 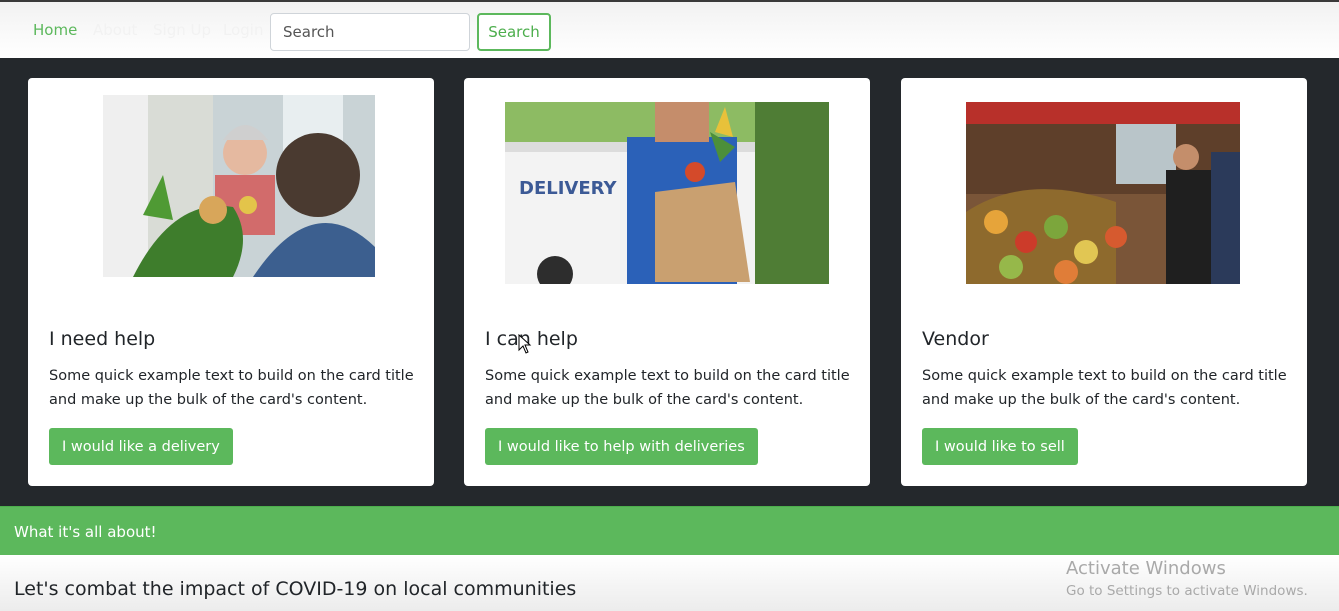 What do you see at coordinates (141, 446) in the screenshot?
I see `request-delivery-button: I would like a delivery` at bounding box center [141, 446].